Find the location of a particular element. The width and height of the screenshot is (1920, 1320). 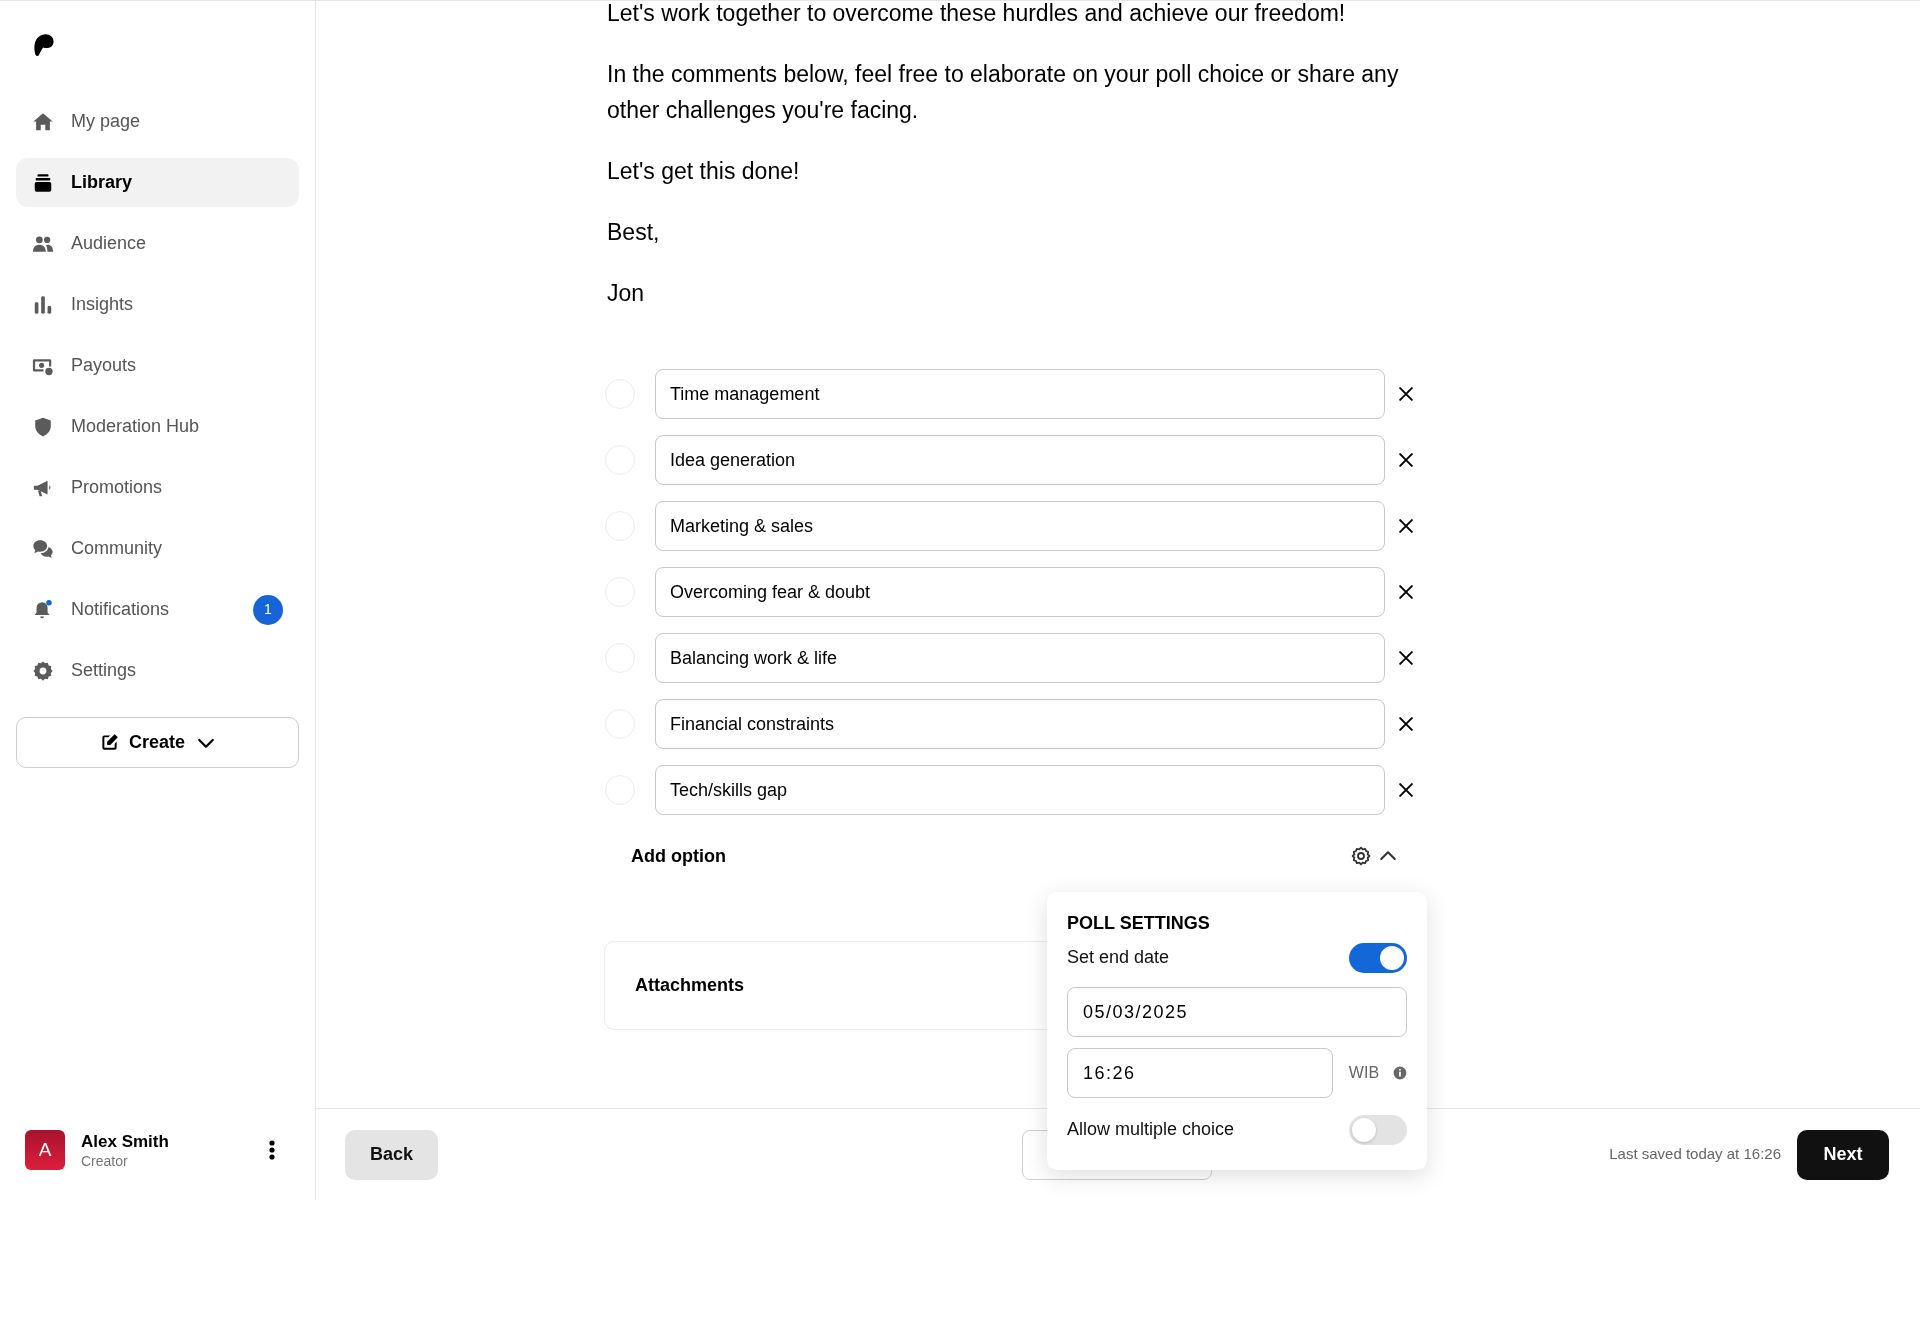

sidebar-item: Community is located at coordinates (157, 548).